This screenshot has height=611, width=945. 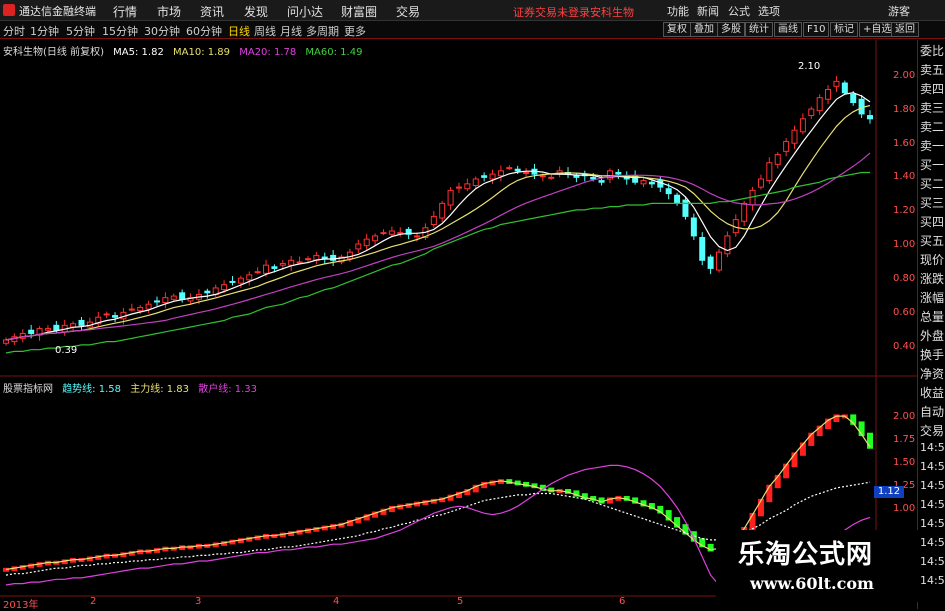 I want to click on side-panel-item: 涨跌, so click(x=932, y=279).